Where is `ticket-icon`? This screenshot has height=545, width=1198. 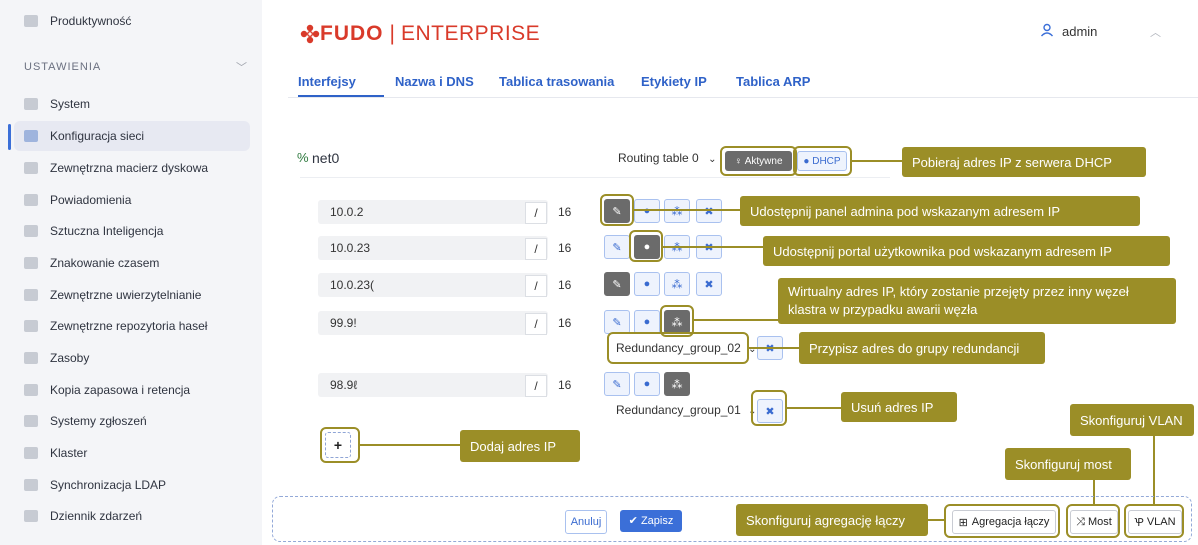
ticket-icon is located at coordinates (31, 421).